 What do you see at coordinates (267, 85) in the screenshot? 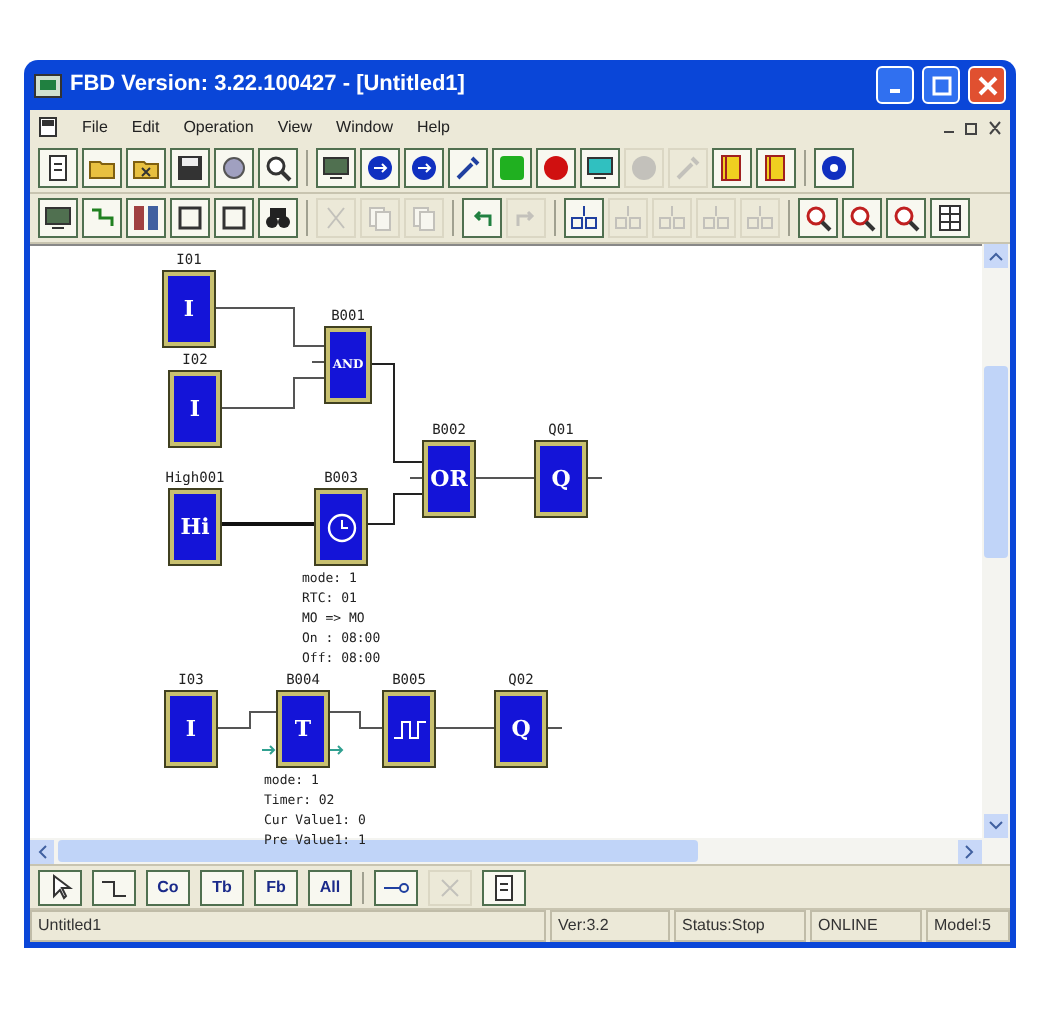
I see `window-title: FBD Version: 3.22.100427 - [Untitled1]` at bounding box center [267, 85].